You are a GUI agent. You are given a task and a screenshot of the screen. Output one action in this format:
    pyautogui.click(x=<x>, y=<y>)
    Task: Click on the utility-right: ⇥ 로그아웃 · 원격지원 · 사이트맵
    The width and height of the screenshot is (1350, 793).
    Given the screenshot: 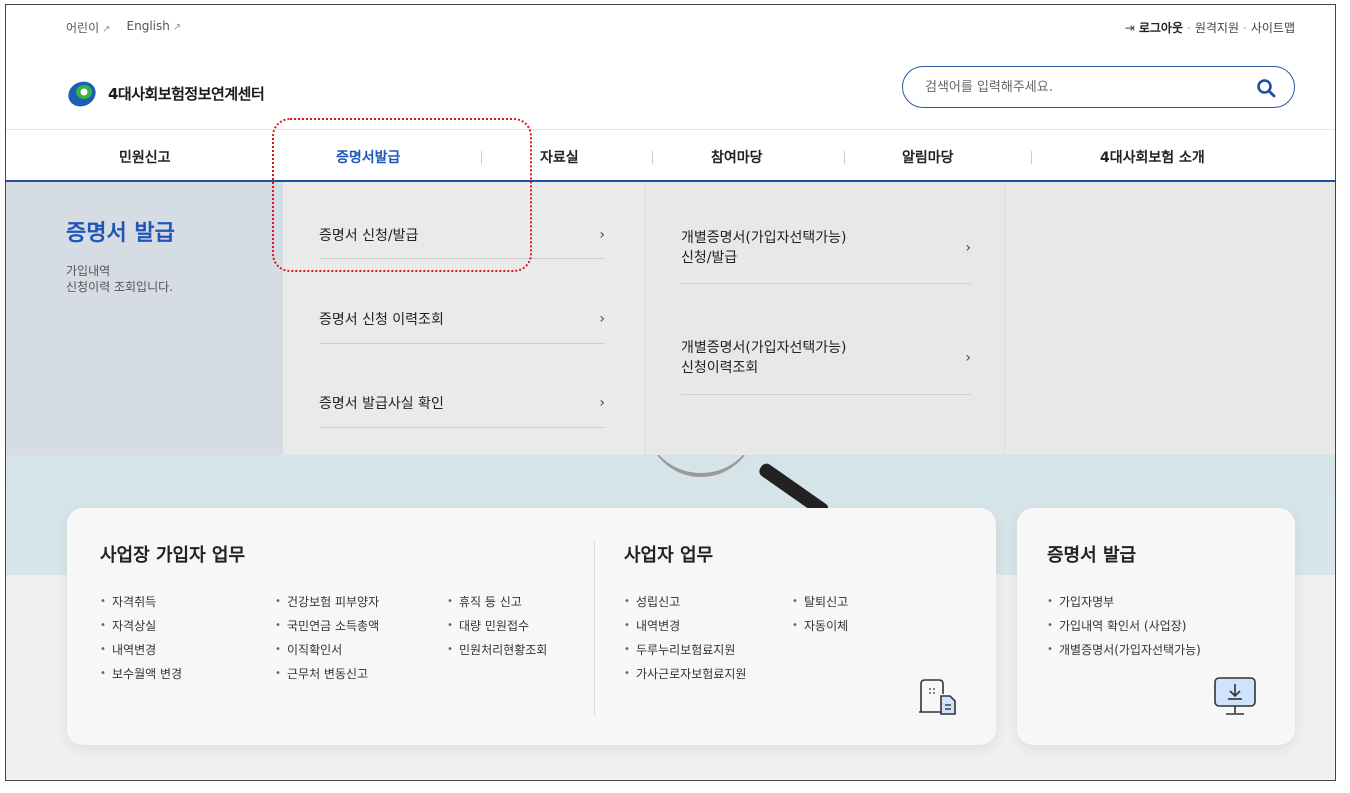 What is the action you would take?
    pyautogui.click(x=1210, y=27)
    